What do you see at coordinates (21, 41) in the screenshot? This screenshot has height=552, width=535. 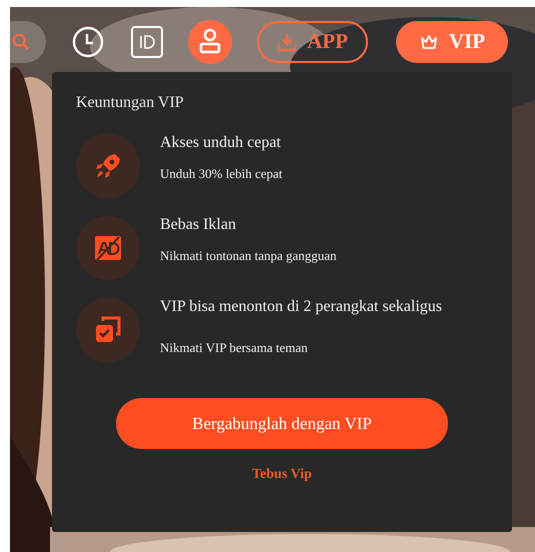 I see `search-icon` at bounding box center [21, 41].